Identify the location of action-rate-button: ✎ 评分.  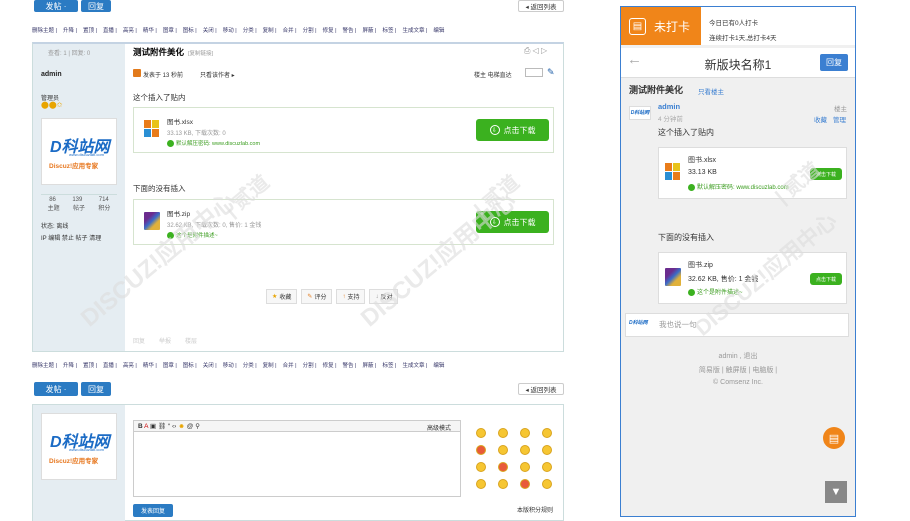
(317, 296).